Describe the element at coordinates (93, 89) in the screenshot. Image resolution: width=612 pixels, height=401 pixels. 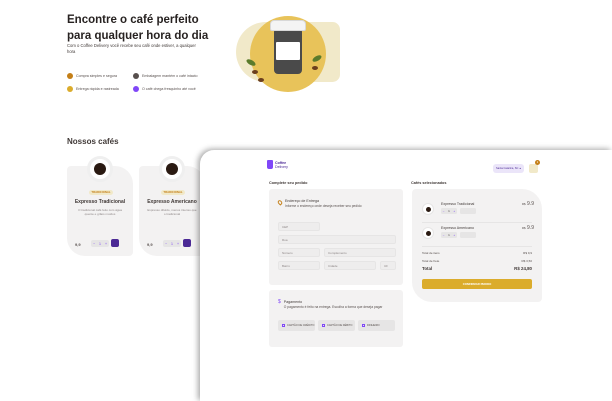
I see `feature-item: Entrega rápida e rastreada` at that location.